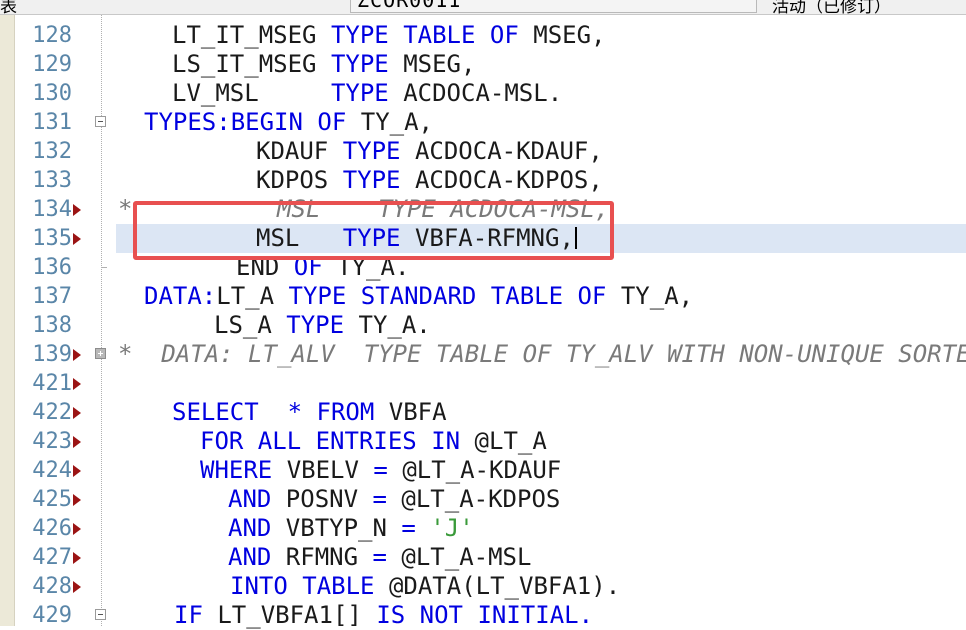  I want to click on program-name: ZCOR0011, so click(409, 6).